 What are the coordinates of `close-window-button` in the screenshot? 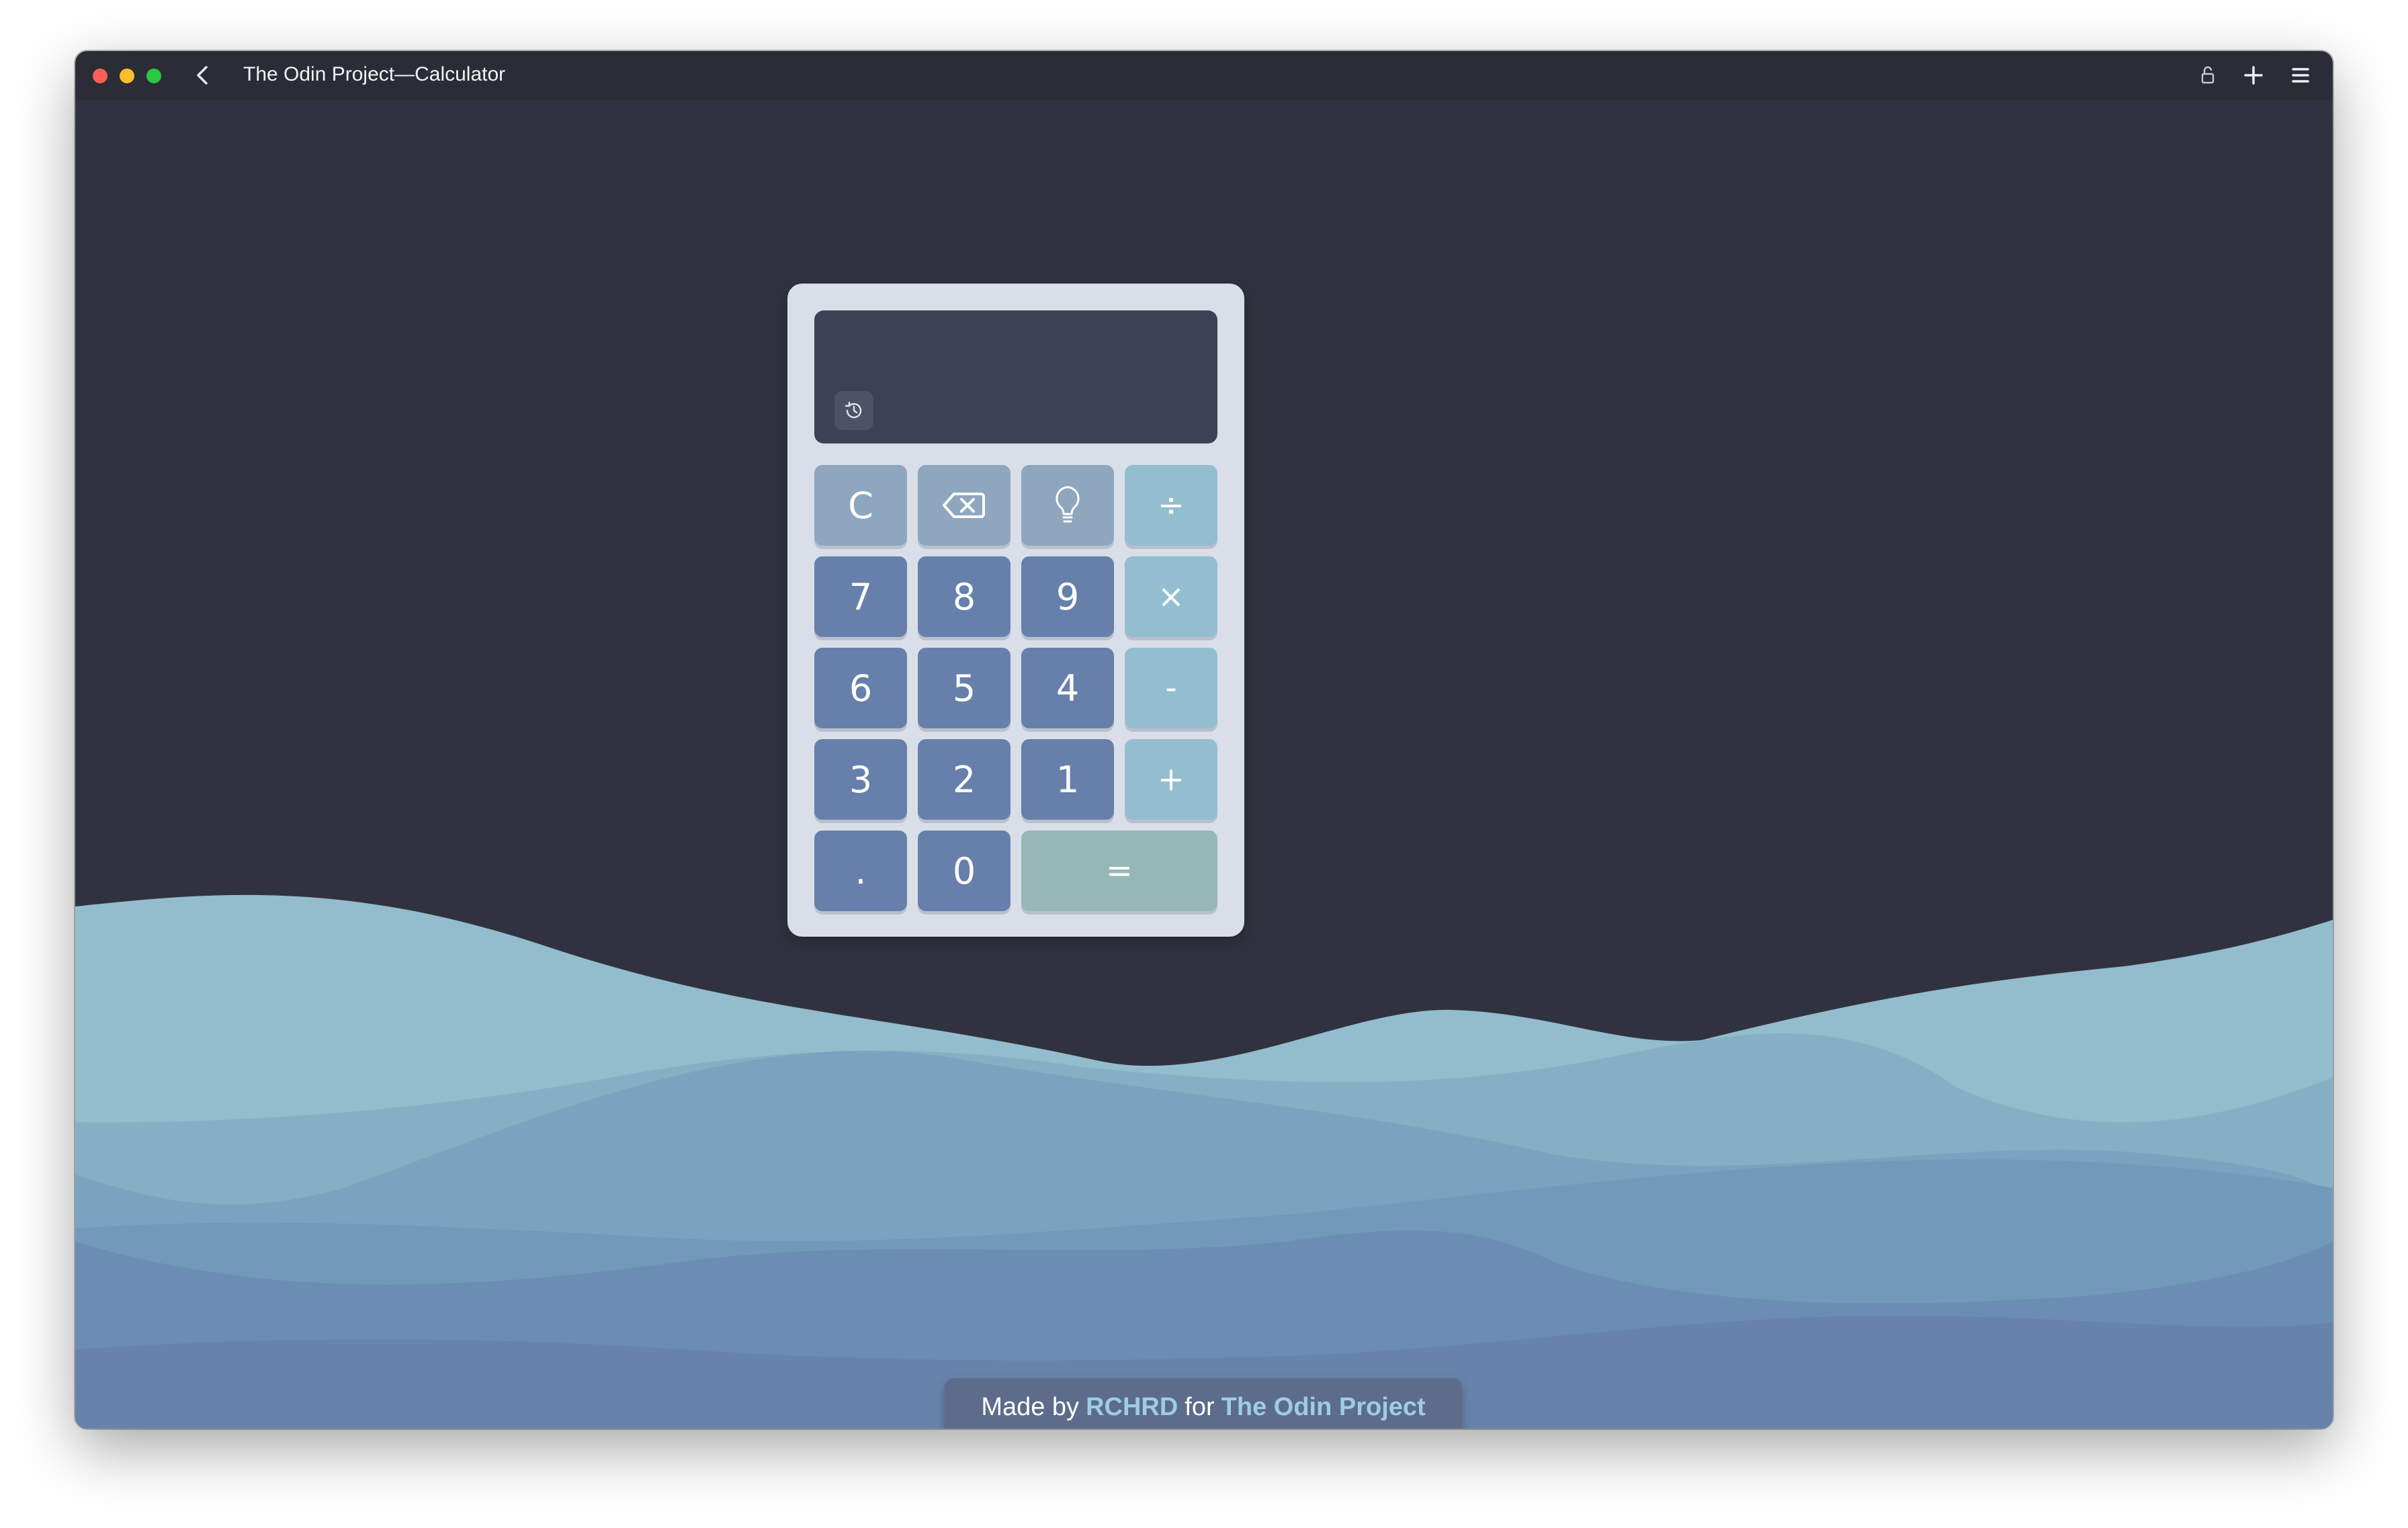 It's located at (100, 76).